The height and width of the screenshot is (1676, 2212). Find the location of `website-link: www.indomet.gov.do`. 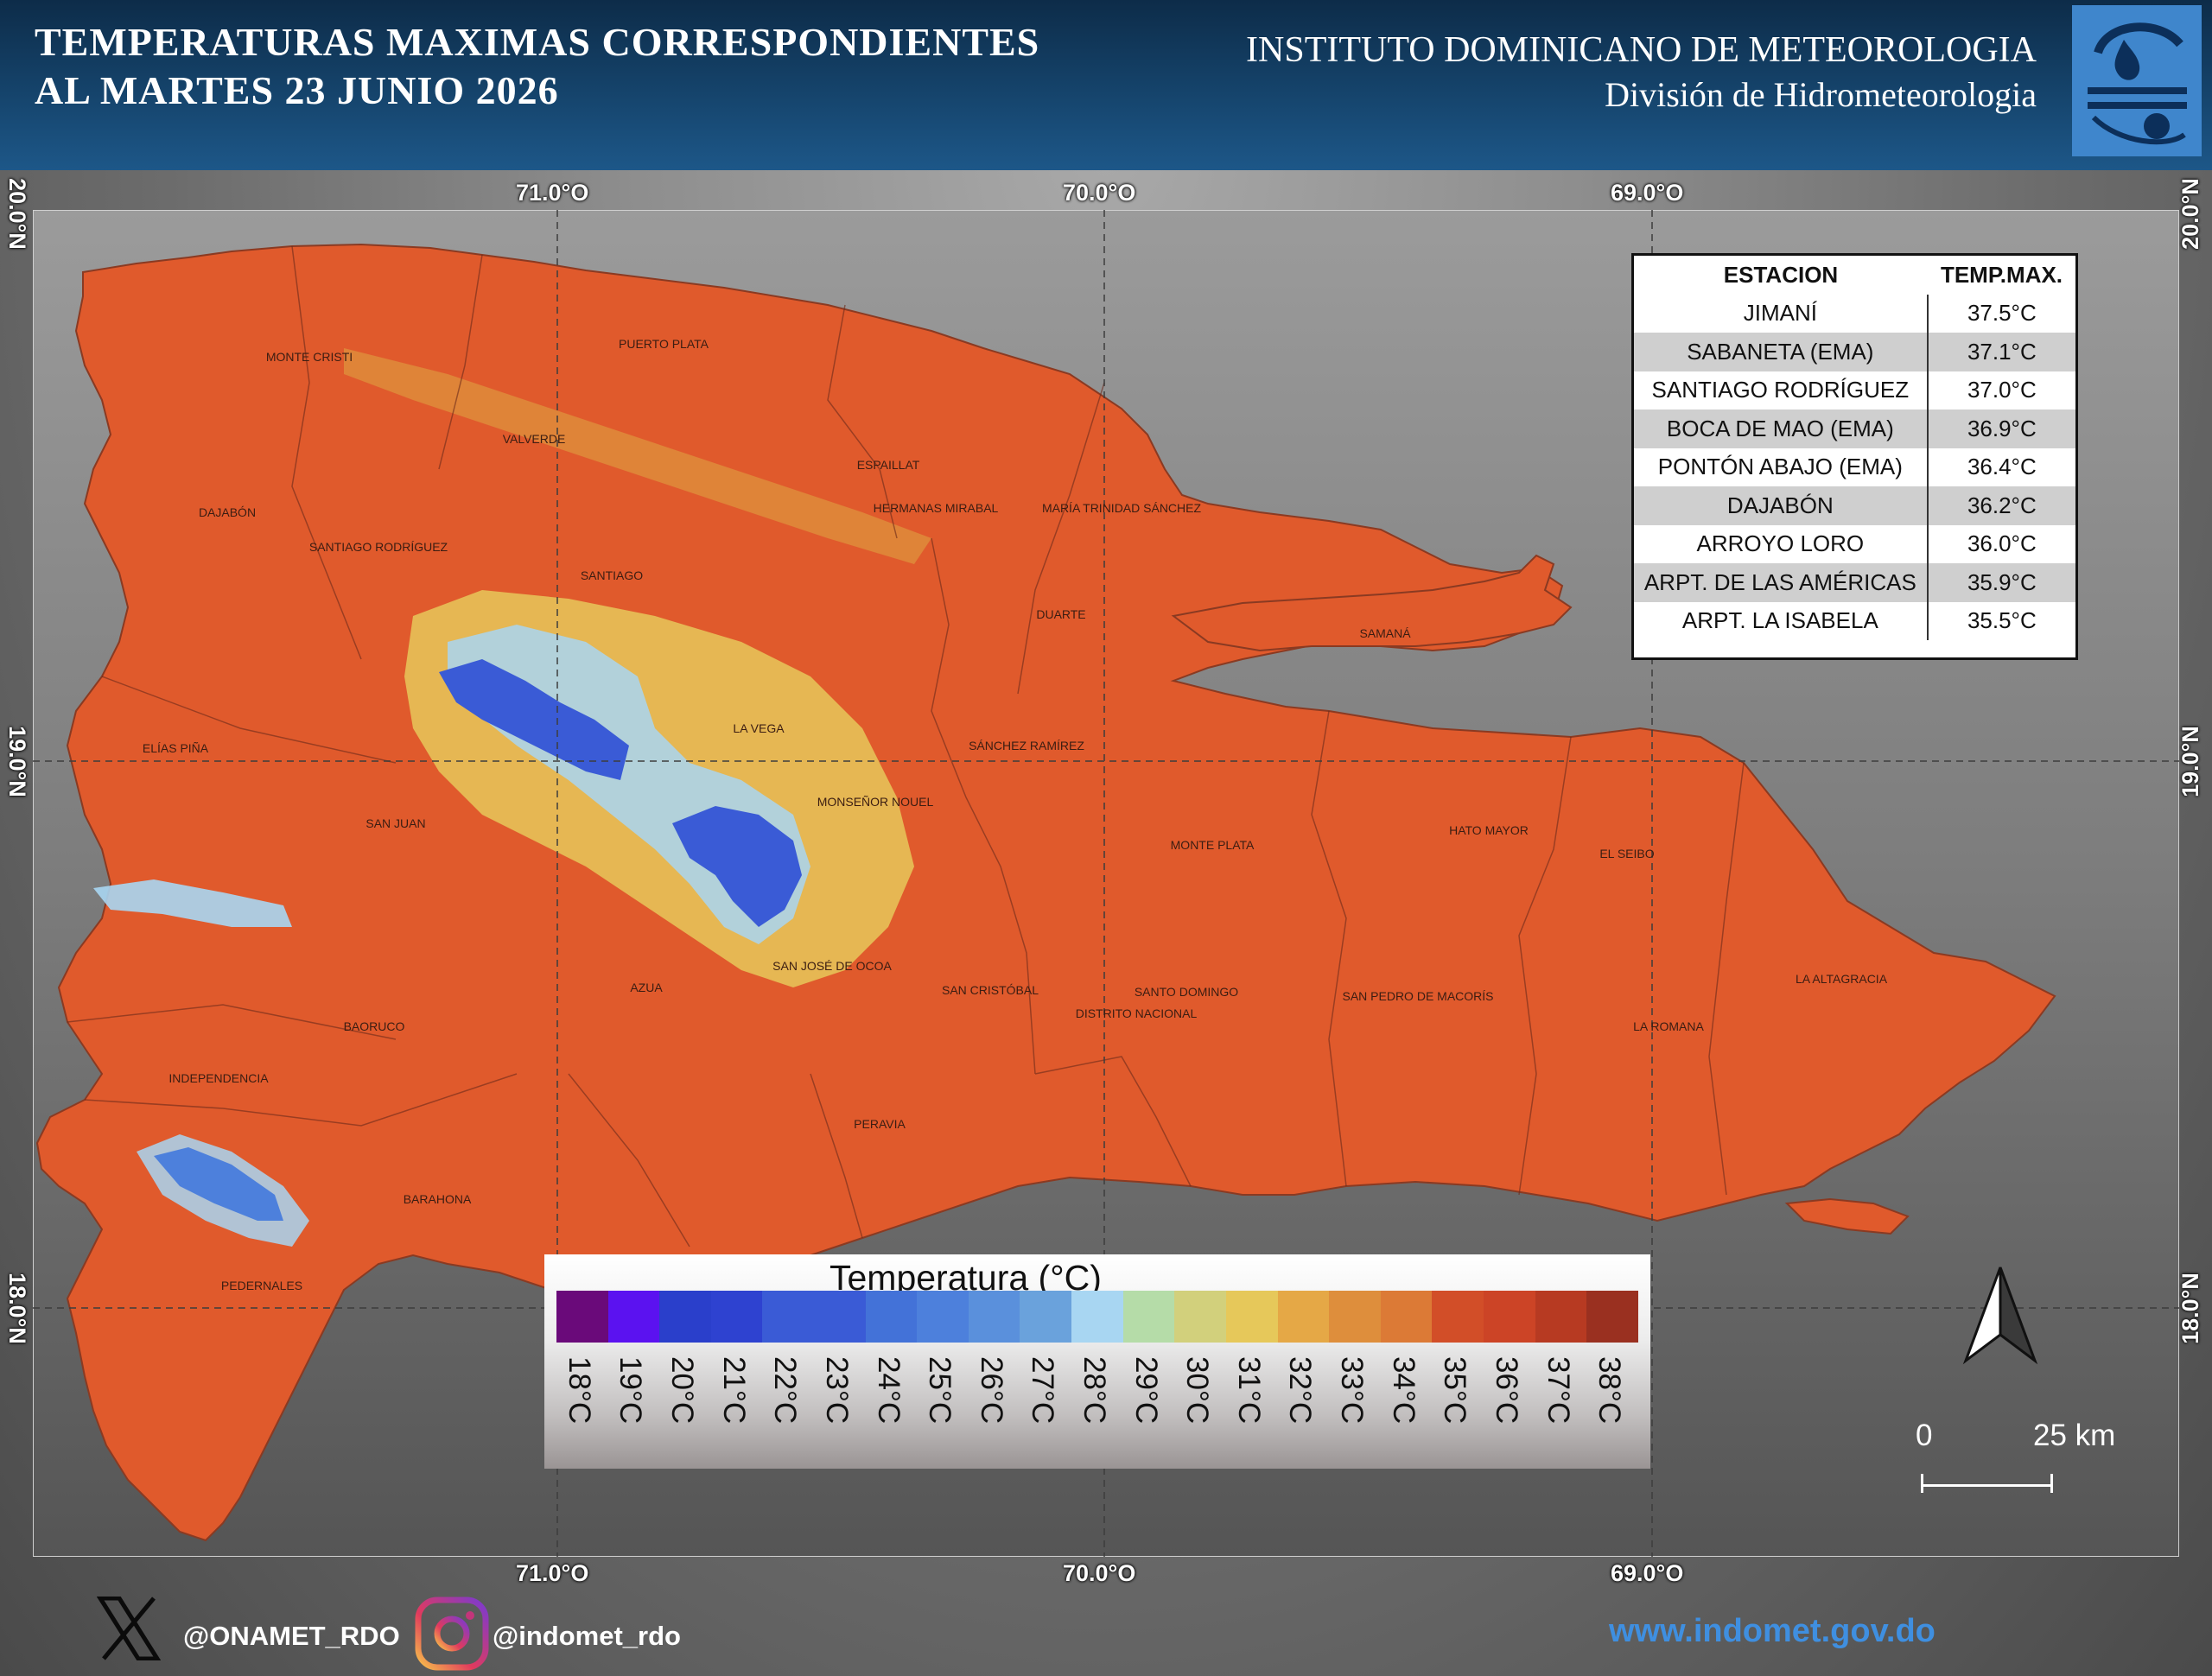

website-link: www.indomet.gov.do is located at coordinates (1773, 1631).